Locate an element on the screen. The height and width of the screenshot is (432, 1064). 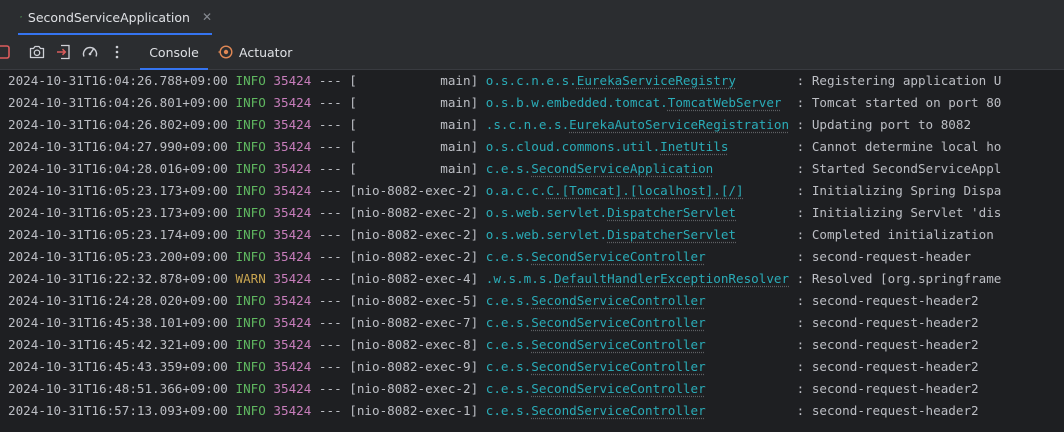
log-level: WARN is located at coordinates (250, 278).